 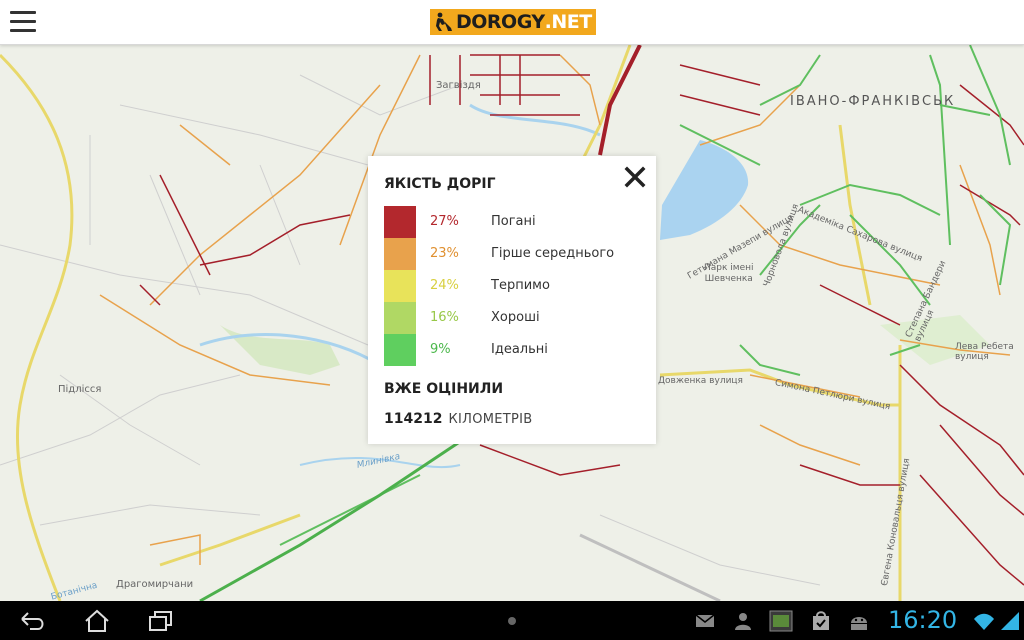 I want to click on map-label-zahvizdia: Загвіздя, so click(x=458, y=85).